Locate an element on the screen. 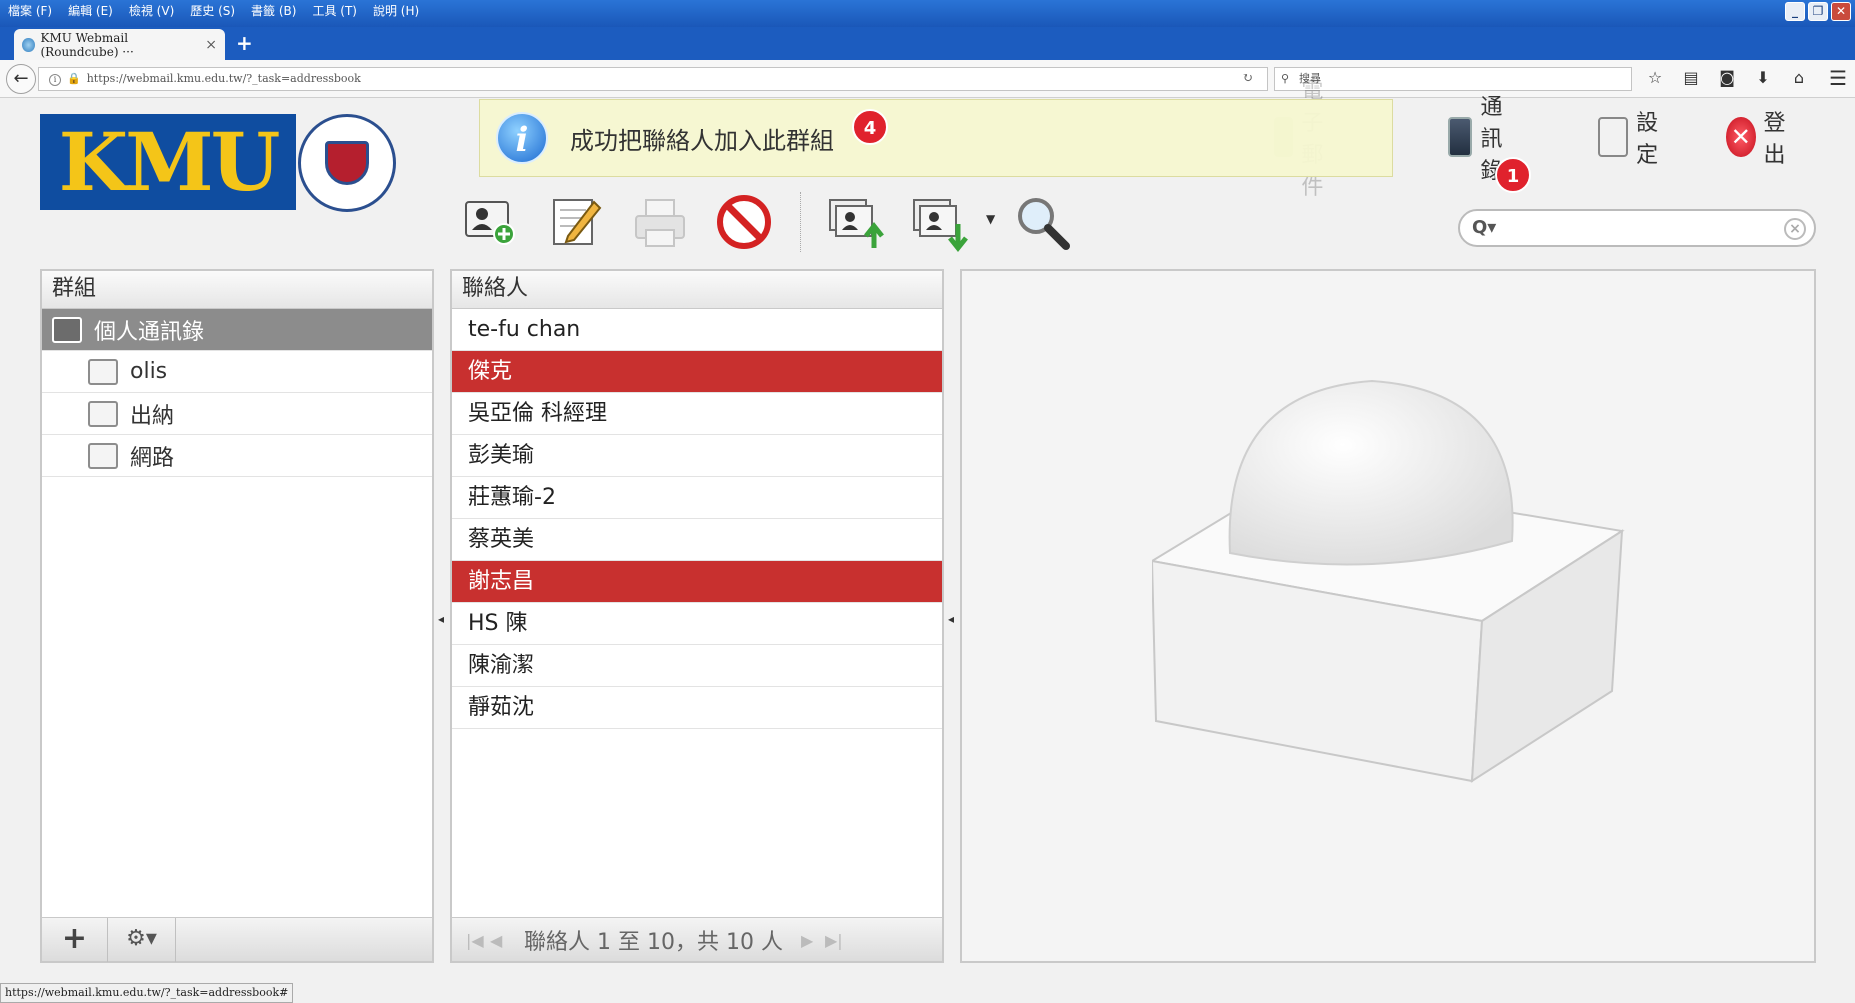 The image size is (1855, 1003). nav-addressbook: 通訊錄 is located at coordinates (1483, 139).